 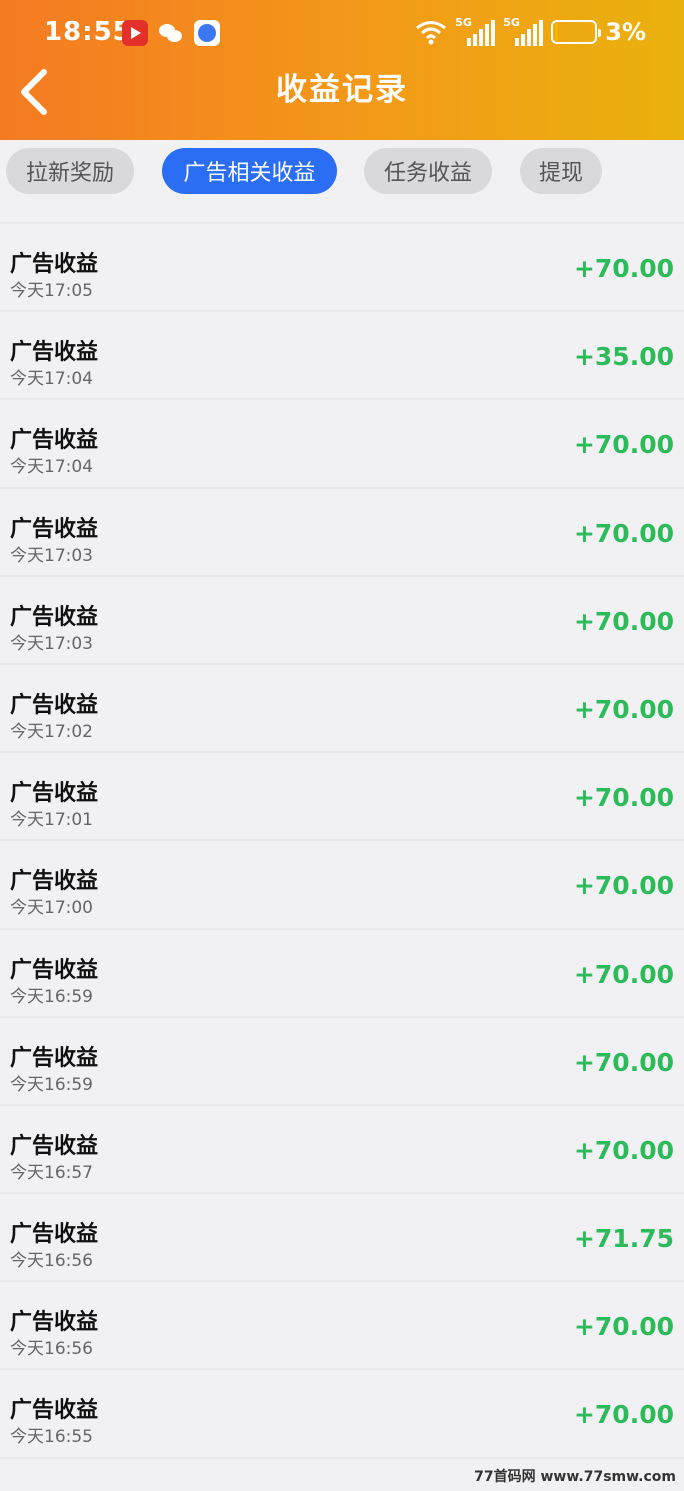 I want to click on record-time: 今天16:57, so click(x=51, y=1172).